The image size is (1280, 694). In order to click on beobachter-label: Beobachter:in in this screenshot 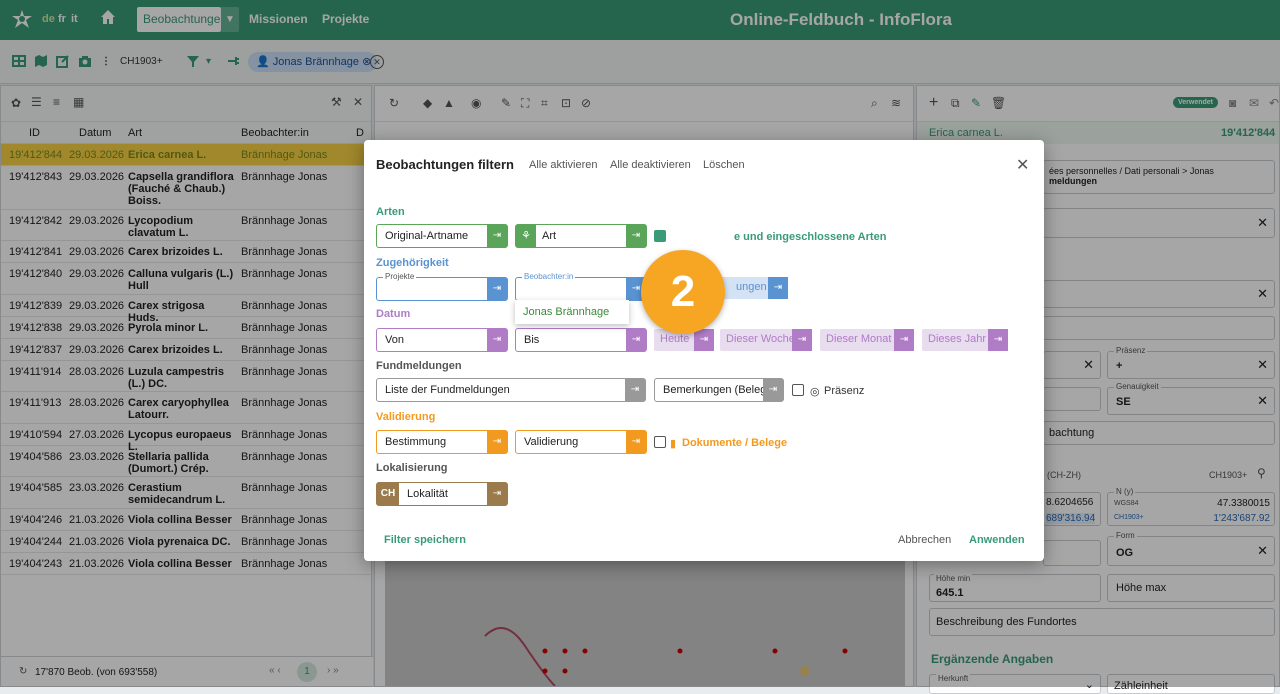, I will do `click(549, 276)`.